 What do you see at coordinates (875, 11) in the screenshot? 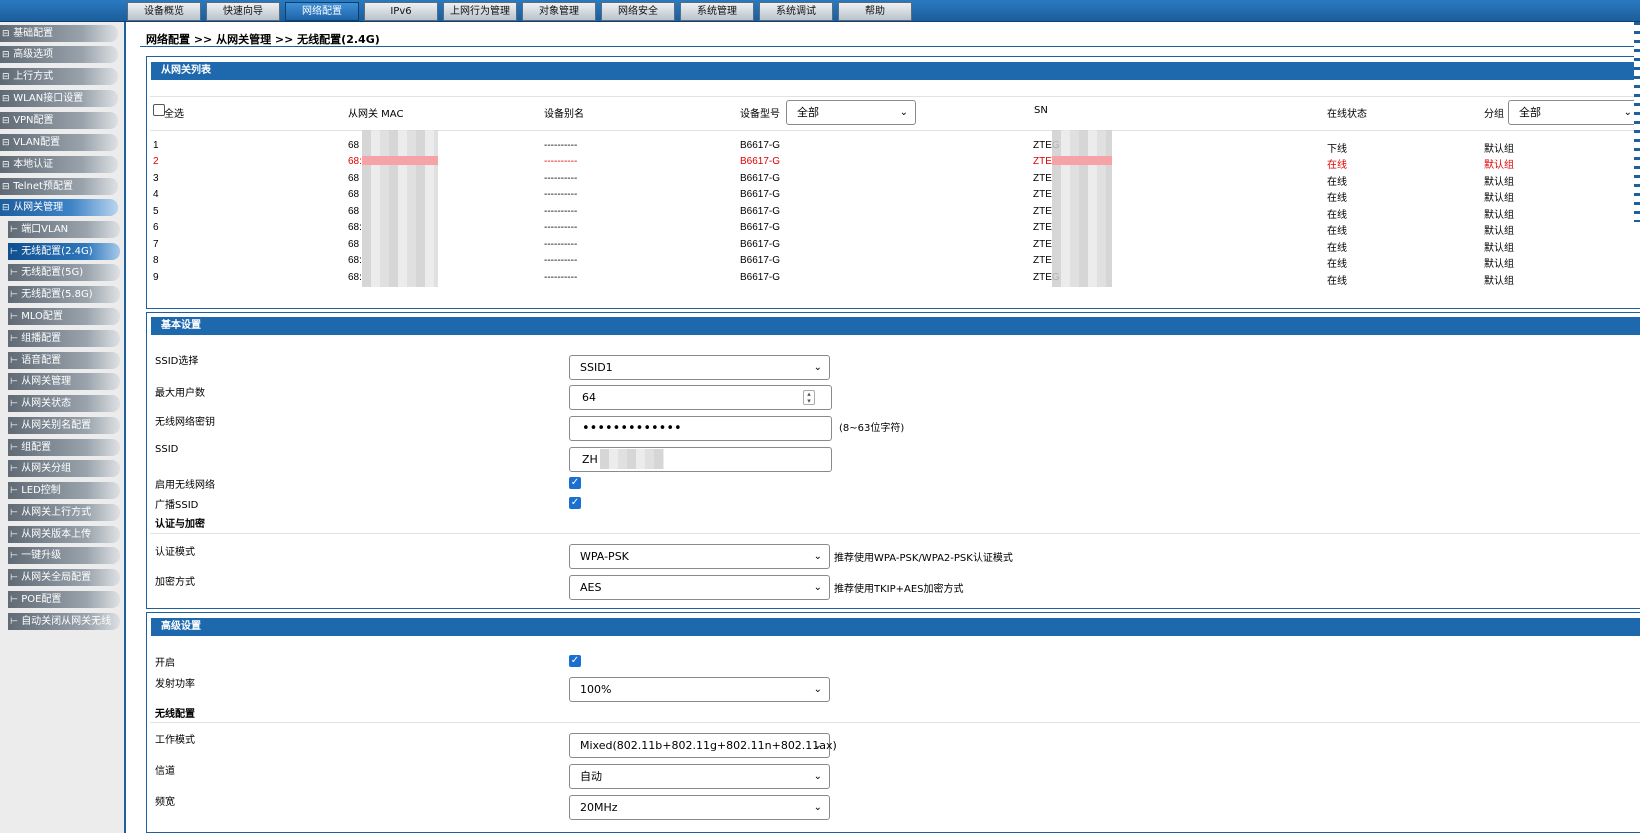
I see `tab-help: 帮助` at bounding box center [875, 11].